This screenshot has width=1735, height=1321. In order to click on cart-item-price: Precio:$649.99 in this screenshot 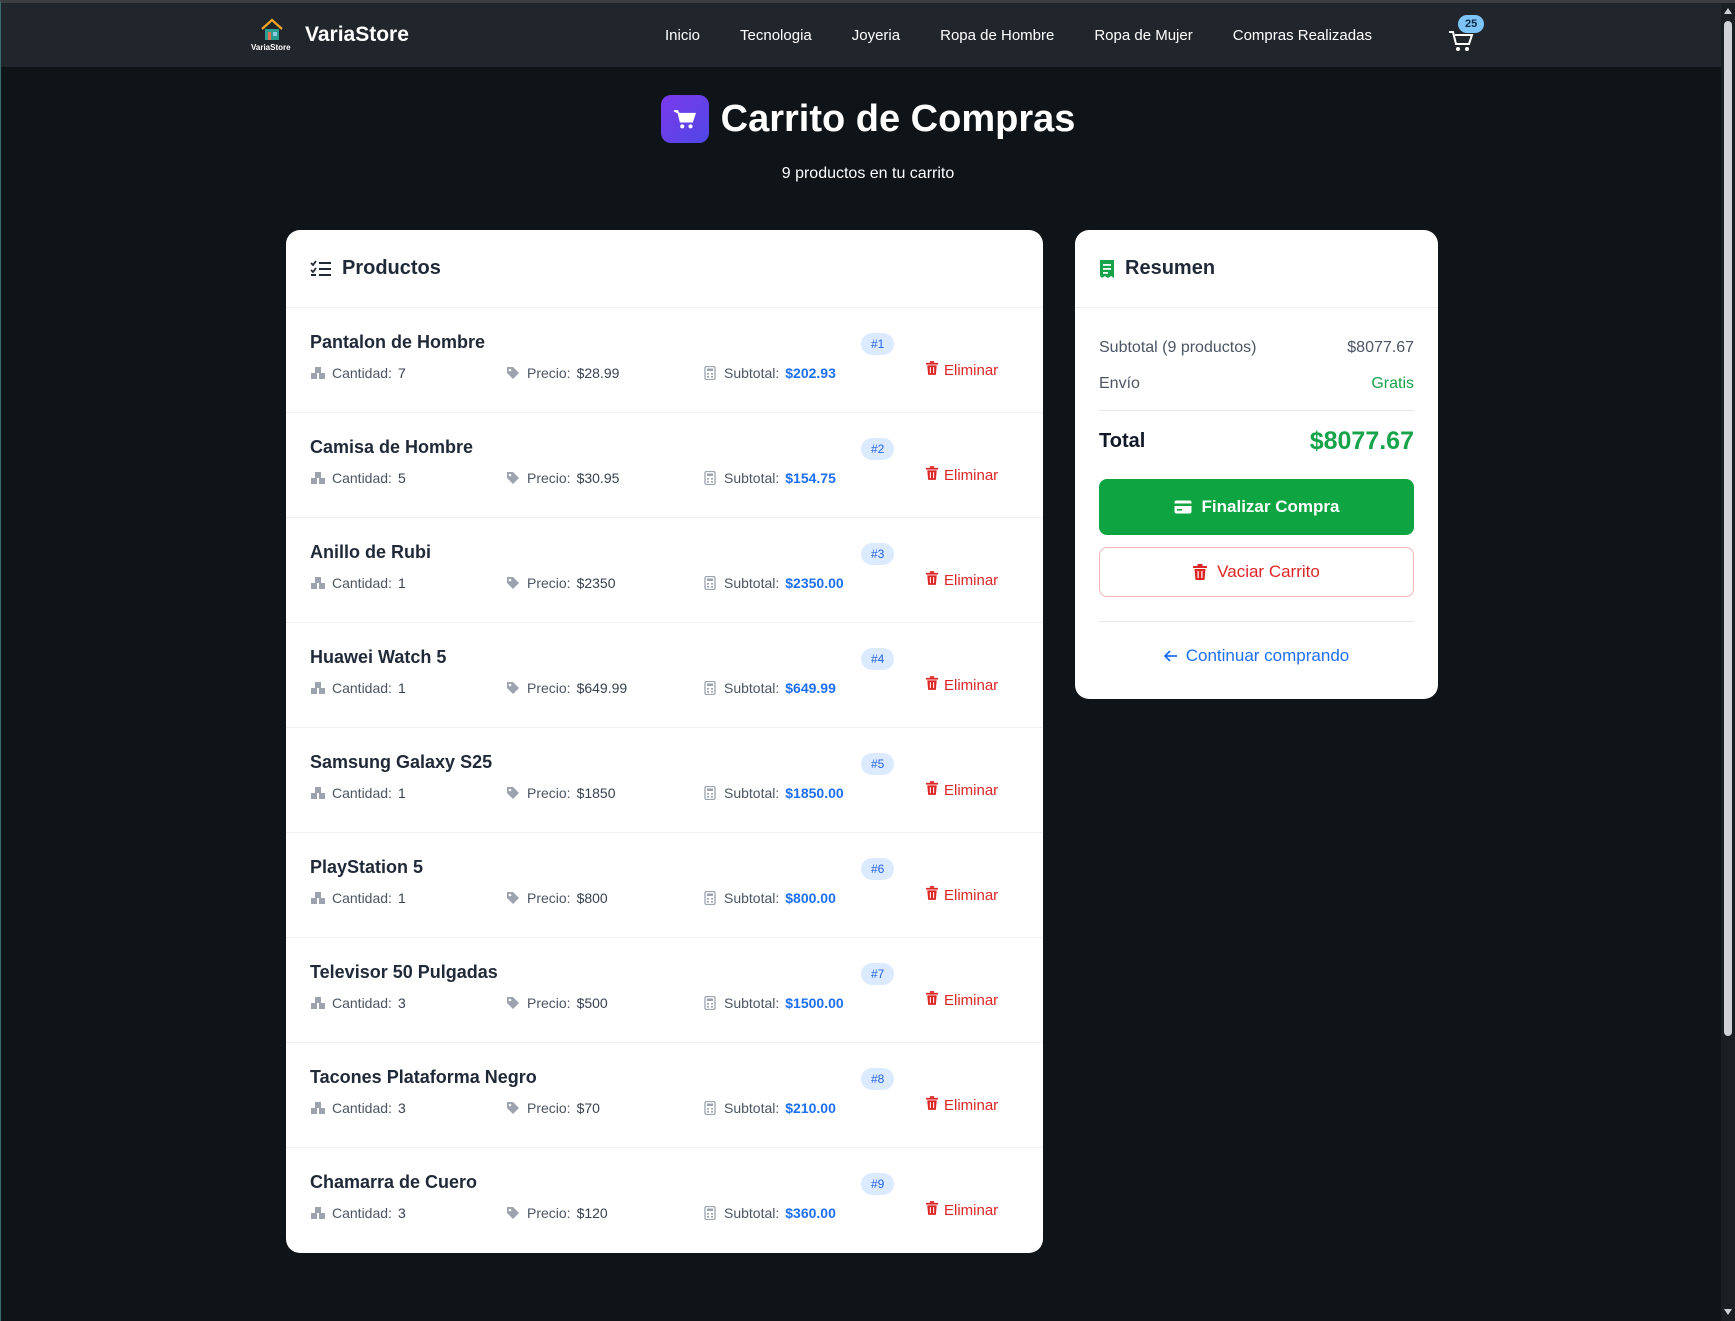, I will do `click(566, 688)`.